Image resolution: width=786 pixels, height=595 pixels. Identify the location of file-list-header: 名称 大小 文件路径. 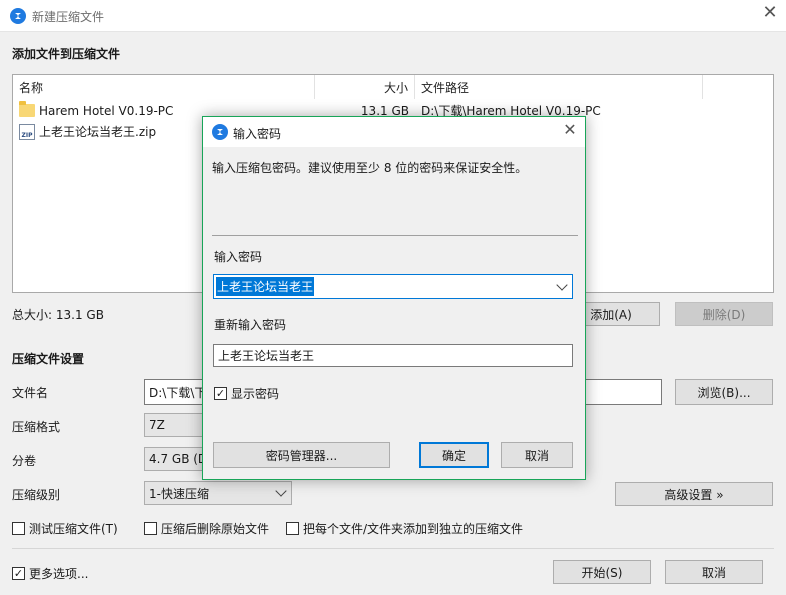
(393, 87).